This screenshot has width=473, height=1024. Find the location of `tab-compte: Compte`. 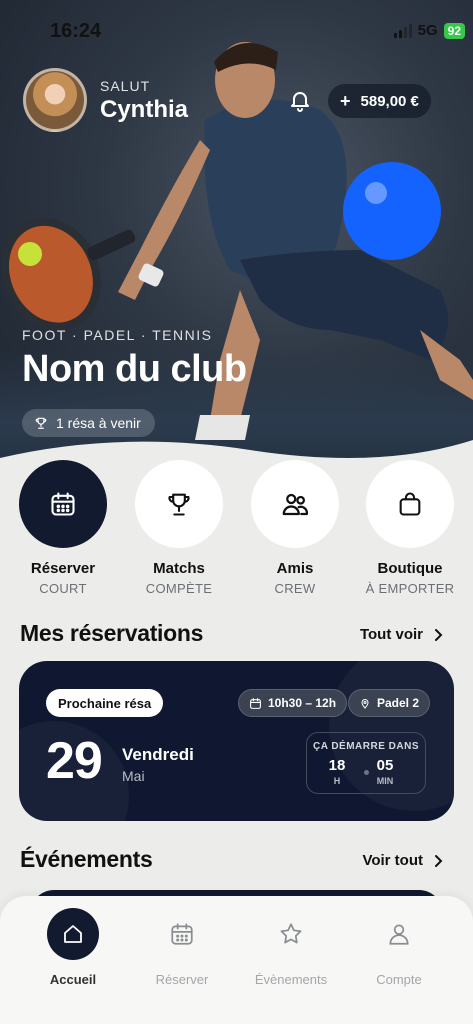

tab-compte: Compte is located at coordinates (399, 947).